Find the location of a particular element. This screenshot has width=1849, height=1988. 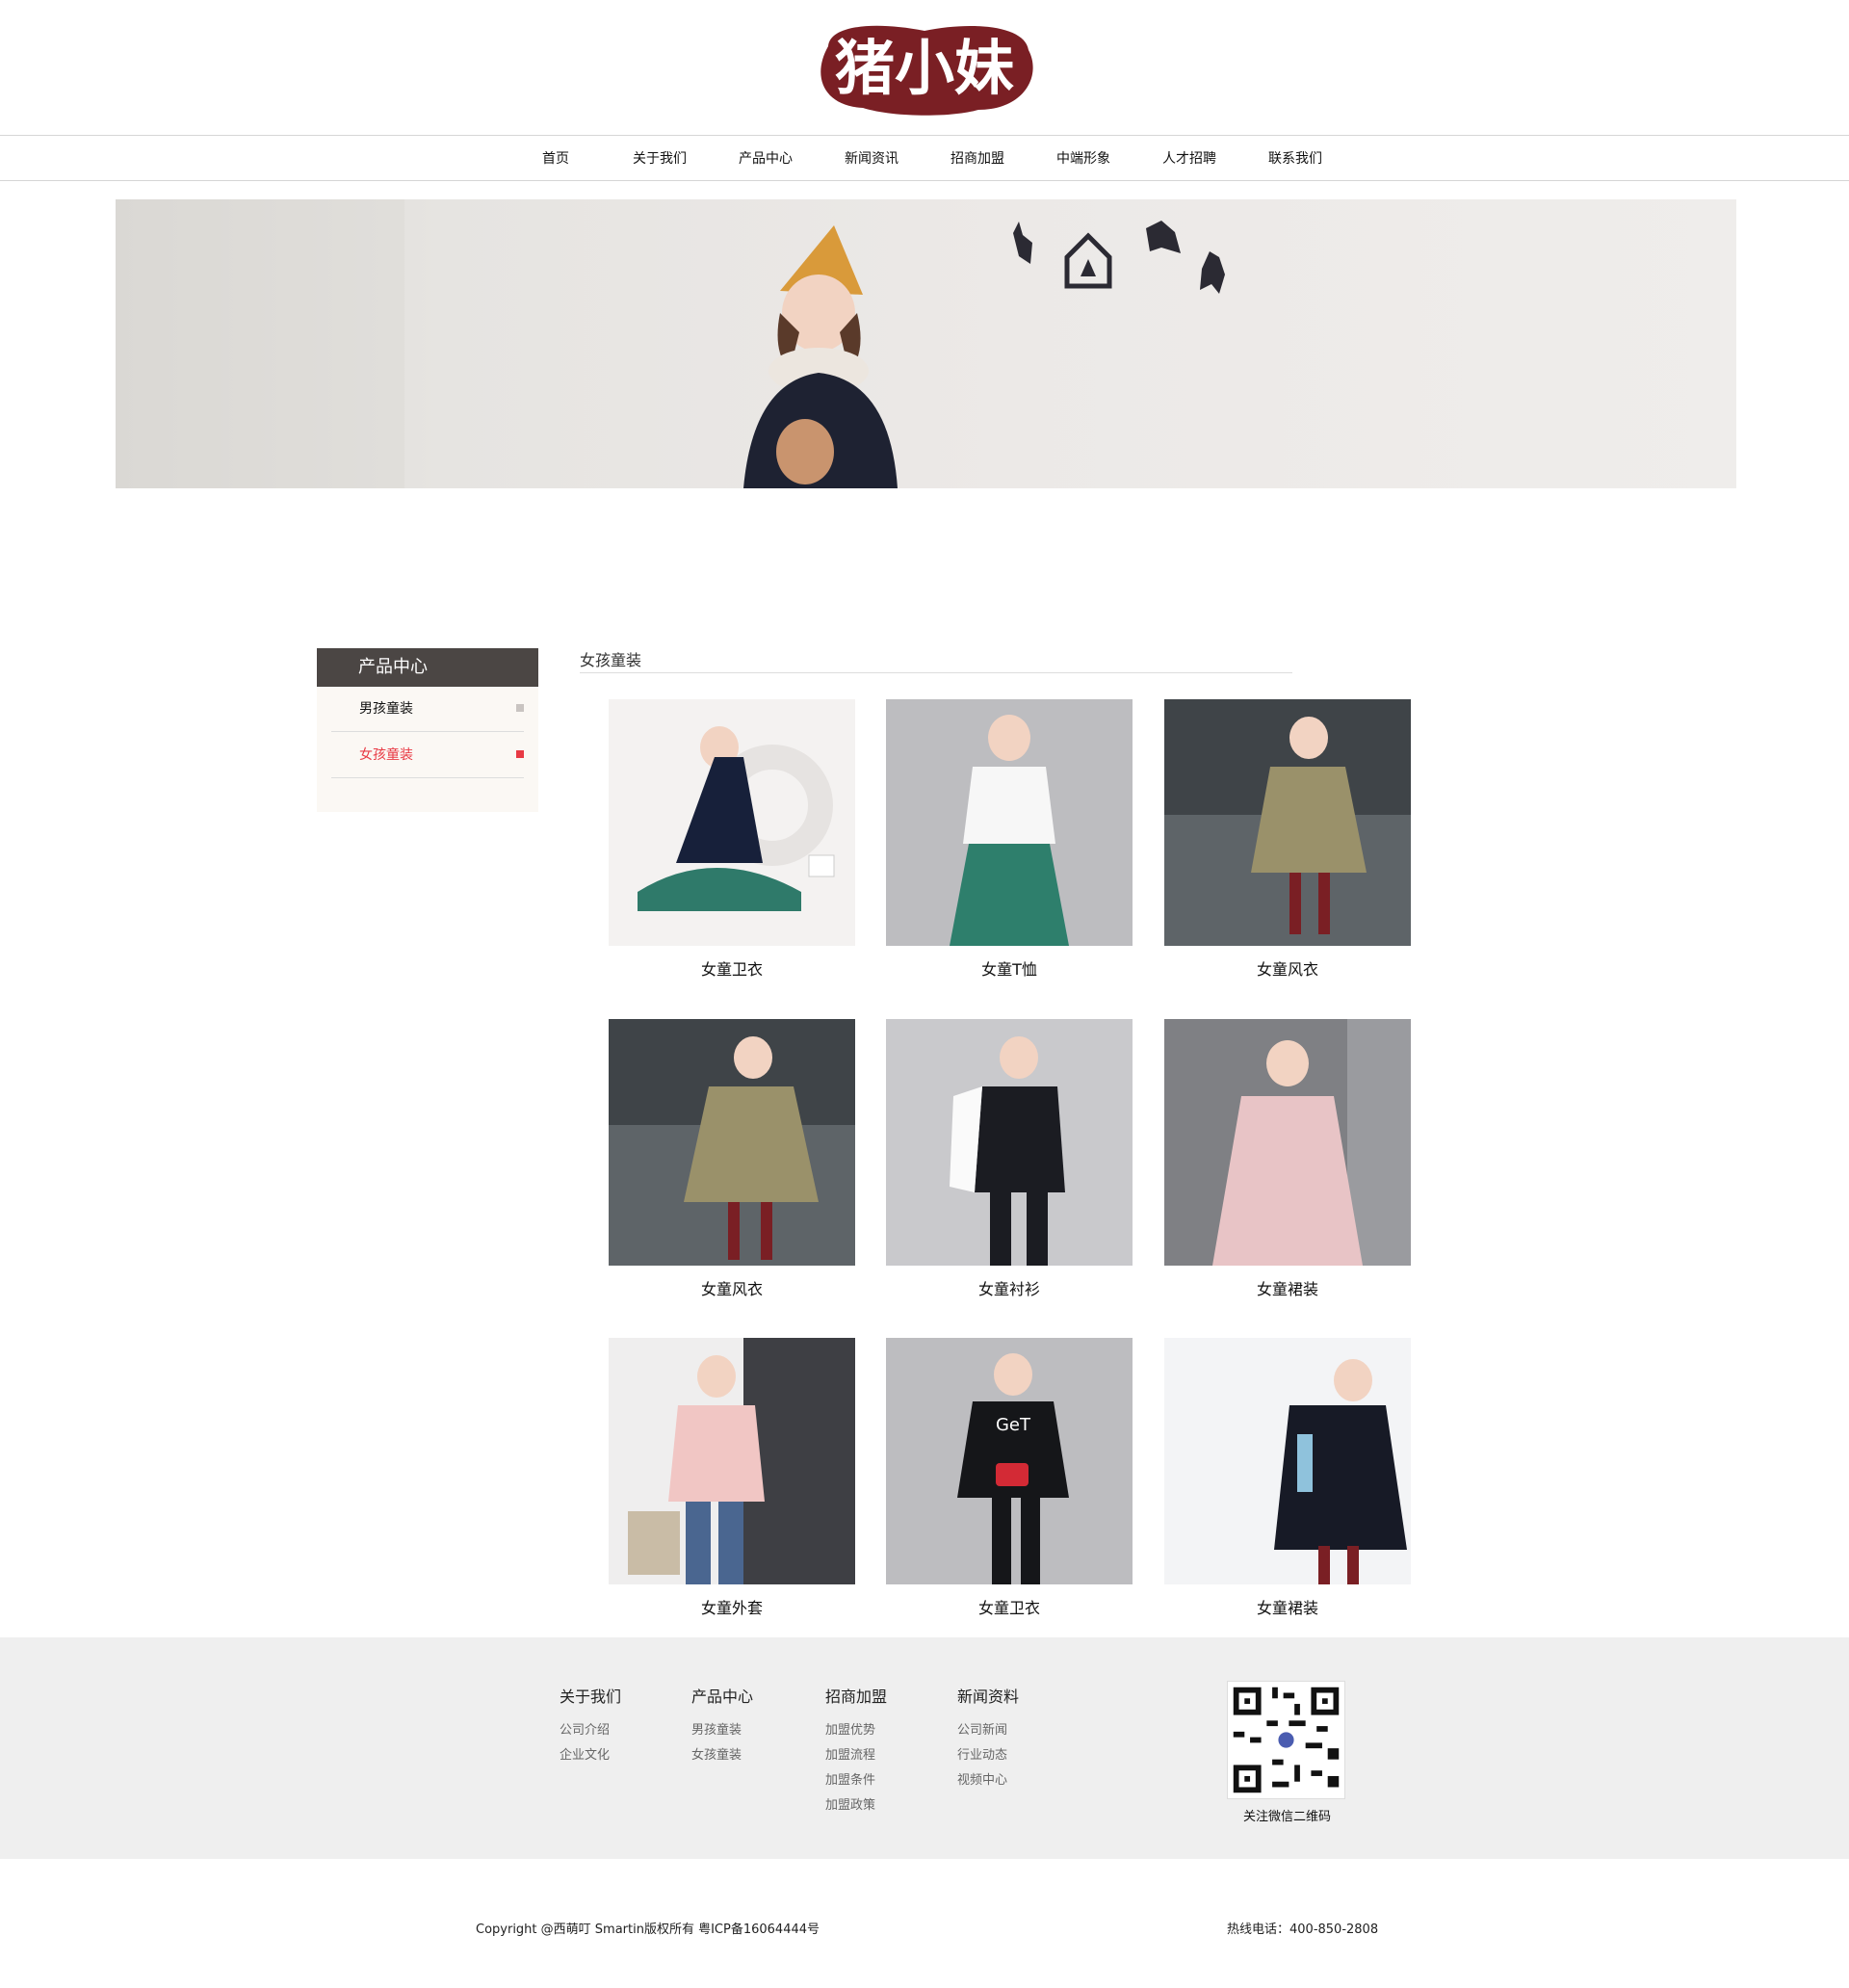

nav-item-home: 首页 is located at coordinates (556, 158).